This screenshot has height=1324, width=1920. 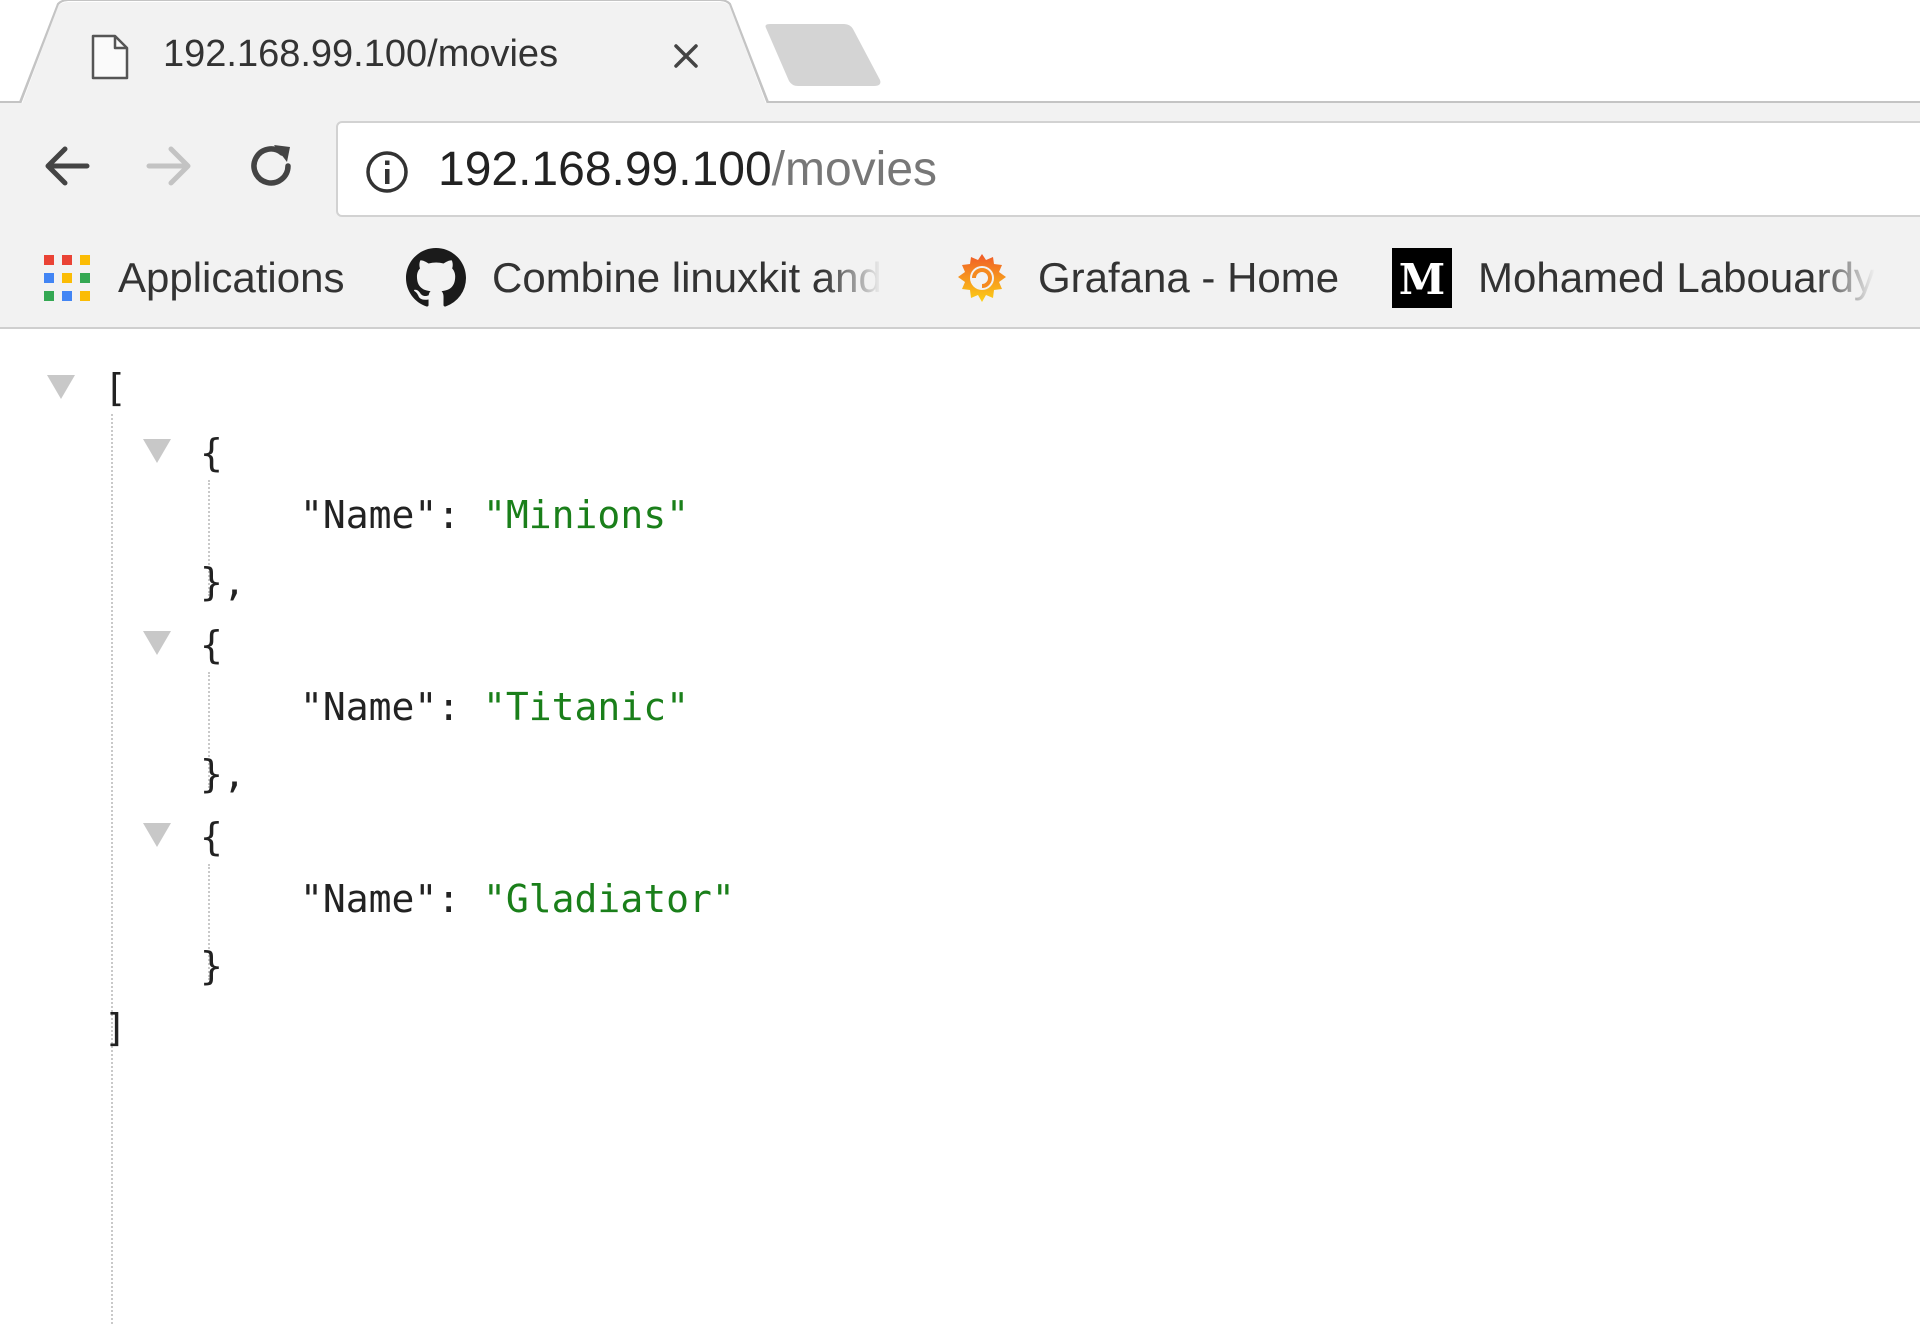 What do you see at coordinates (1189, 277) in the screenshot?
I see `bookmark-label: Grafana - Home` at bounding box center [1189, 277].